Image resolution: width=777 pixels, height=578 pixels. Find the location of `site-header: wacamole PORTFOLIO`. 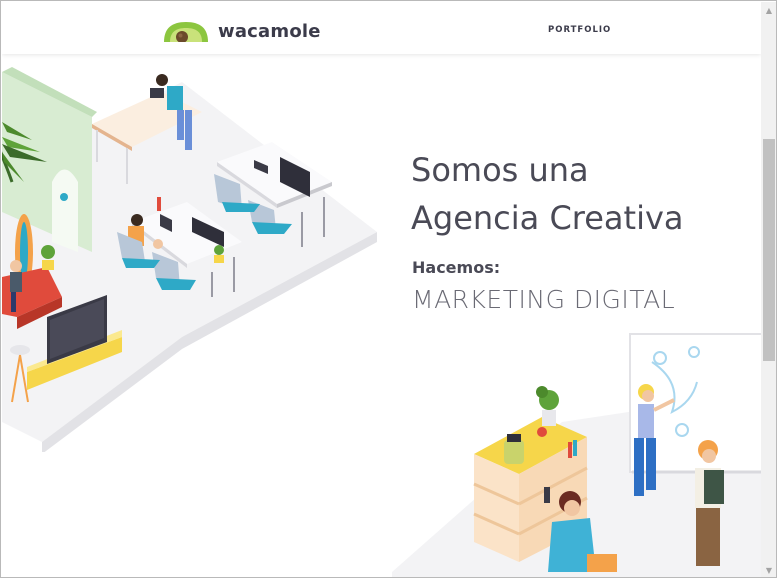

site-header: wacamole PORTFOLIO is located at coordinates (381, 28).